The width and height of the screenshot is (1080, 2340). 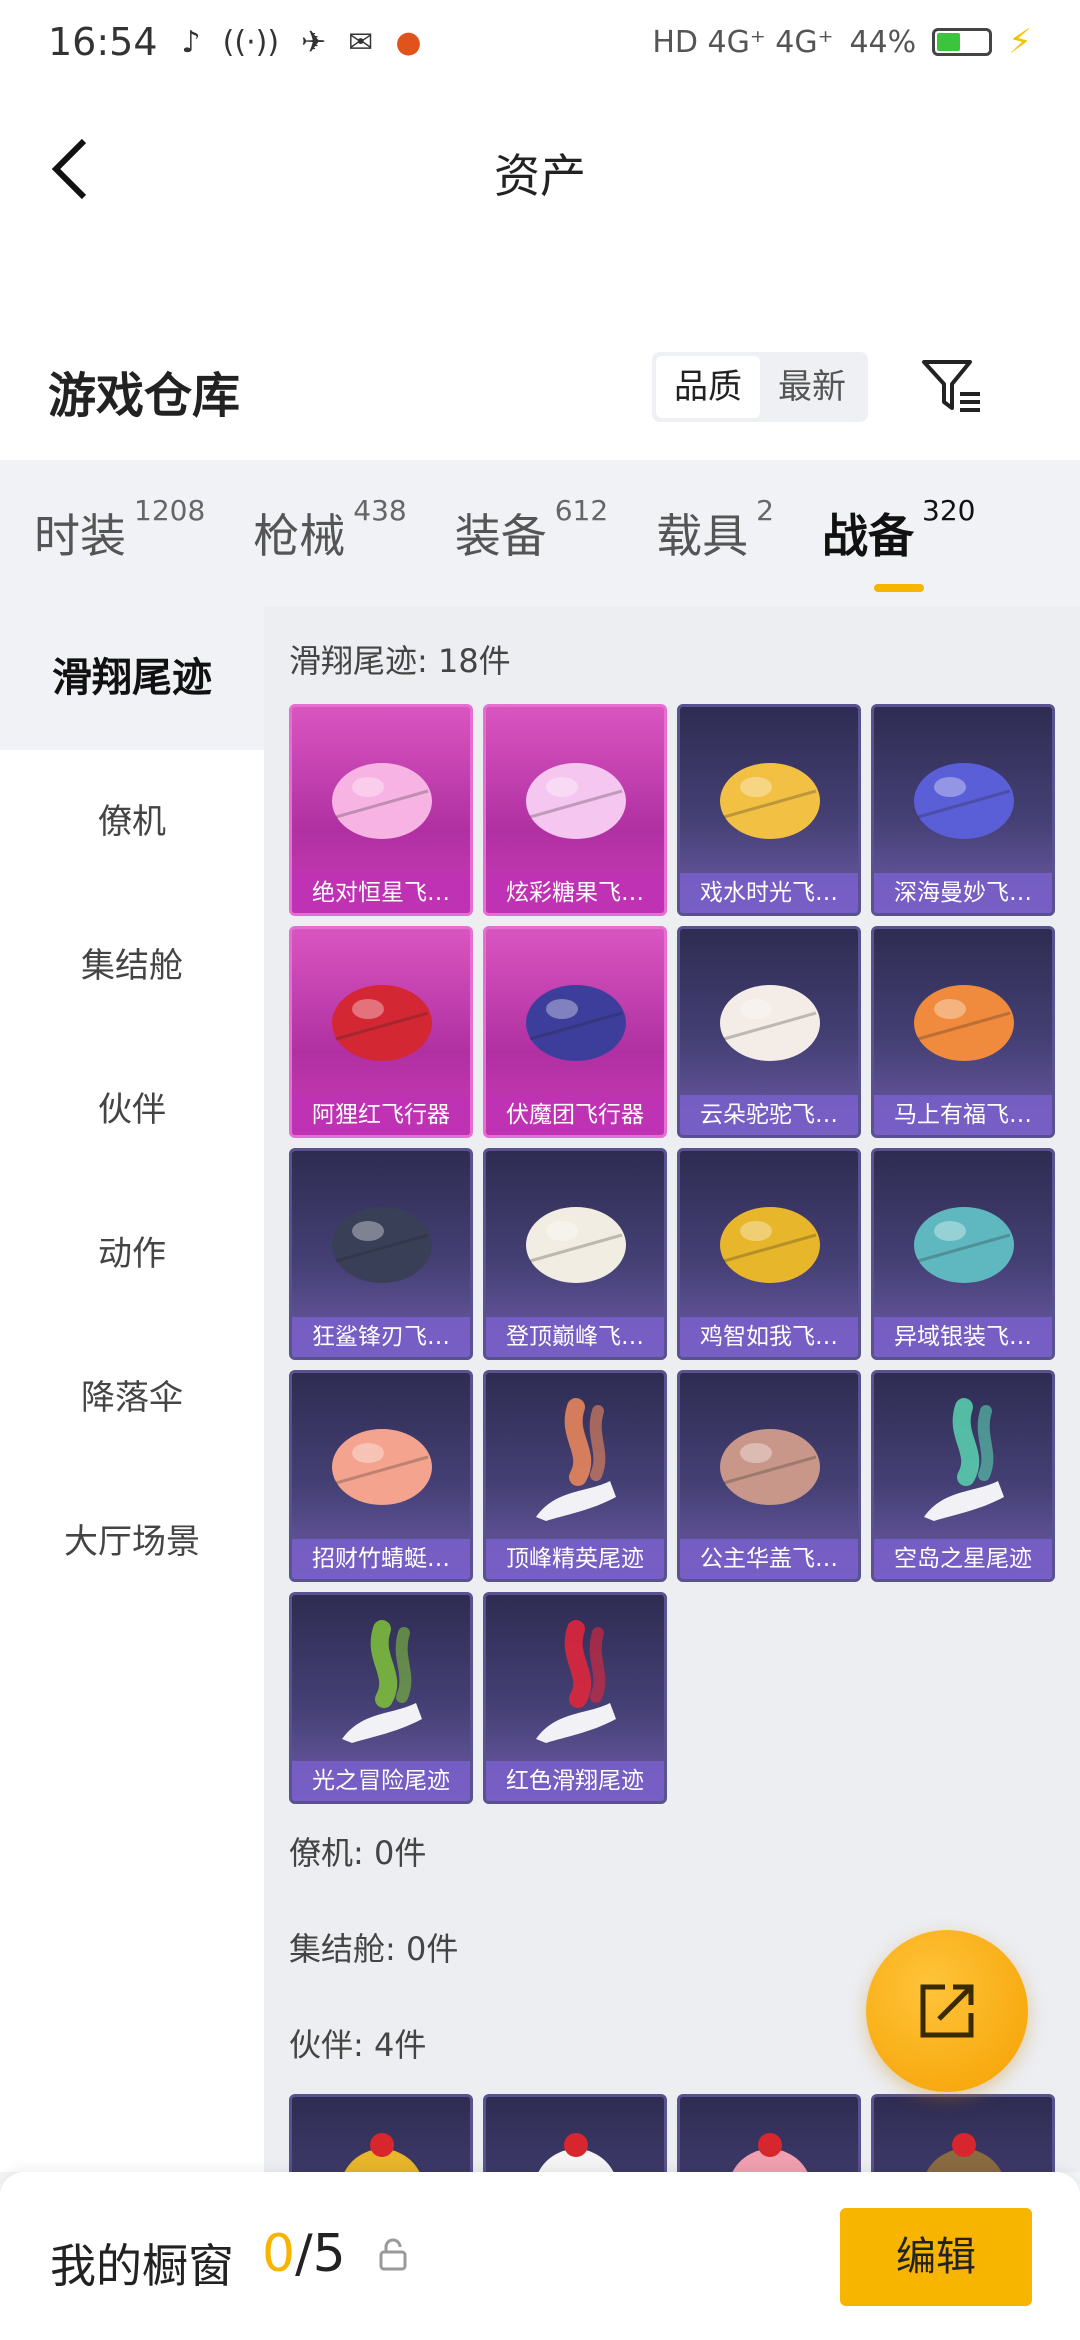 I want to click on item-card: 伏魔团飞行器, so click(x=575, y=1032).